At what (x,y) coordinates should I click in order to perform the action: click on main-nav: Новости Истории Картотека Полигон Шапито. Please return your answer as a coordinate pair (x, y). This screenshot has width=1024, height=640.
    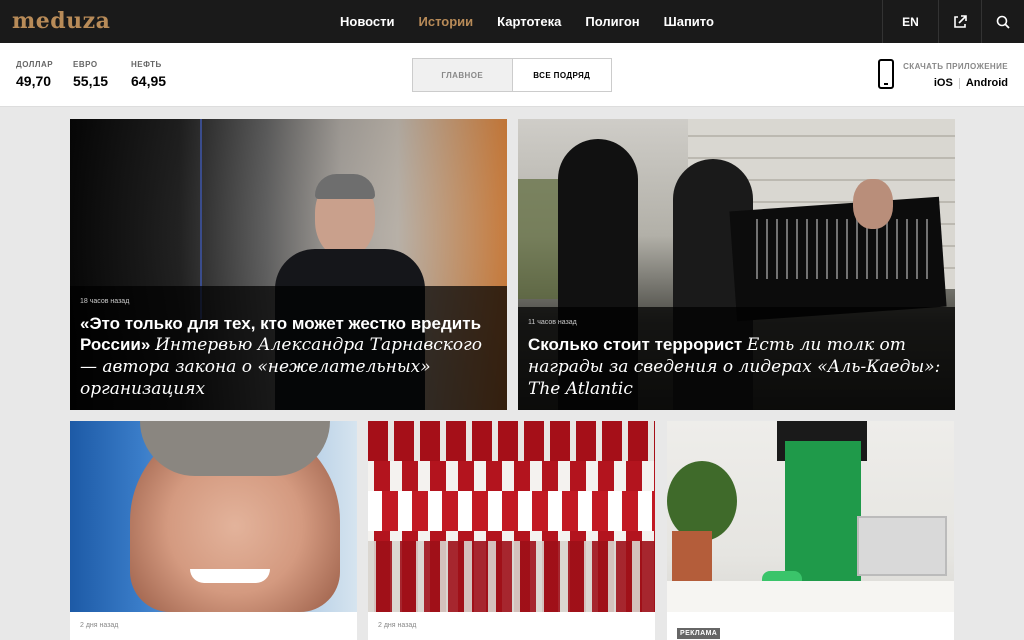
    Looking at the image, I should click on (539, 21).